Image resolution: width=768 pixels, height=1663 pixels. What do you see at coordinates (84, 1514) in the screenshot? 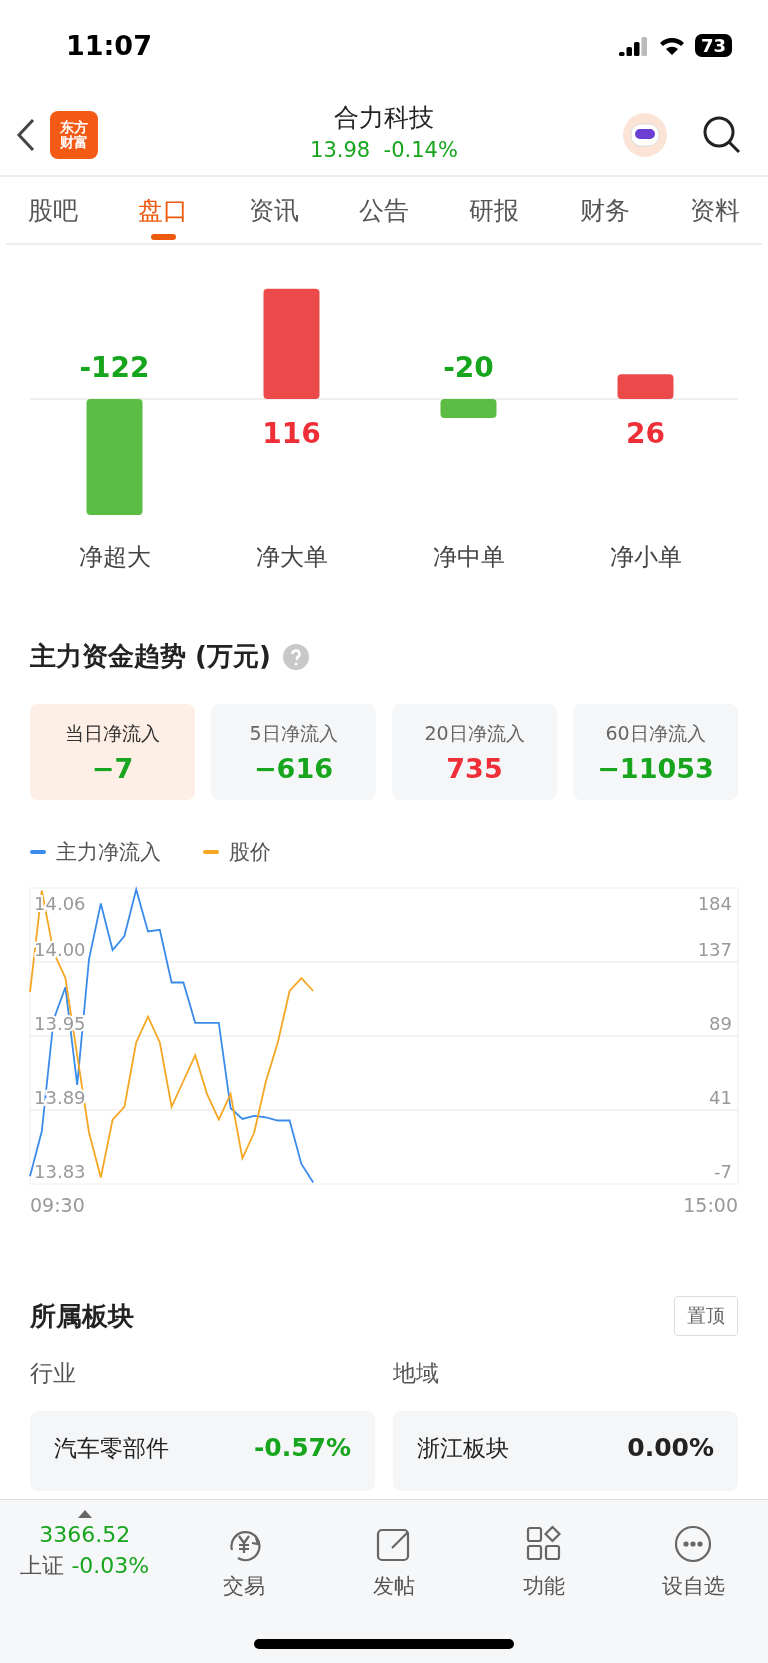
I see `caret-up-icon` at bounding box center [84, 1514].